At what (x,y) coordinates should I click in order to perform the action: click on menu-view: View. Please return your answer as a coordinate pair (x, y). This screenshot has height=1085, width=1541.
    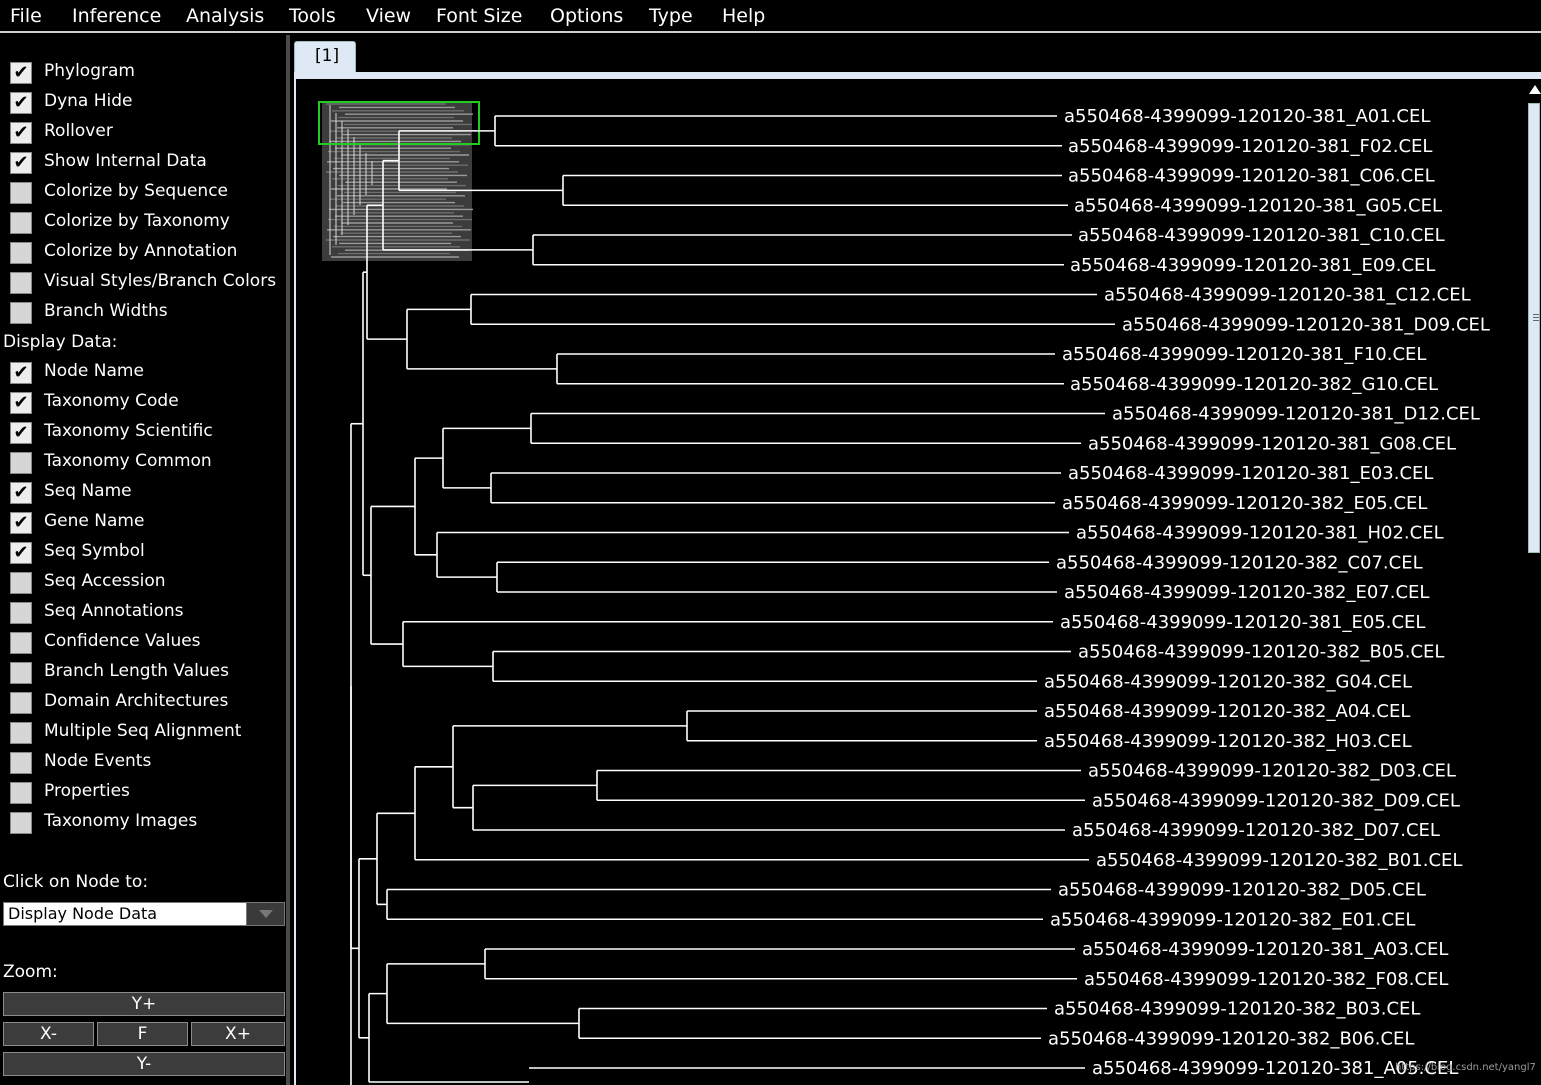
    Looking at the image, I should click on (388, 16).